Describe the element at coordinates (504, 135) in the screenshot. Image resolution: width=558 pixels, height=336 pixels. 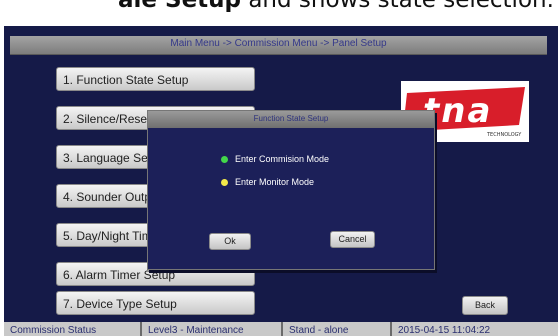
I see `logo-tagline: TECHNOLOGY` at that location.